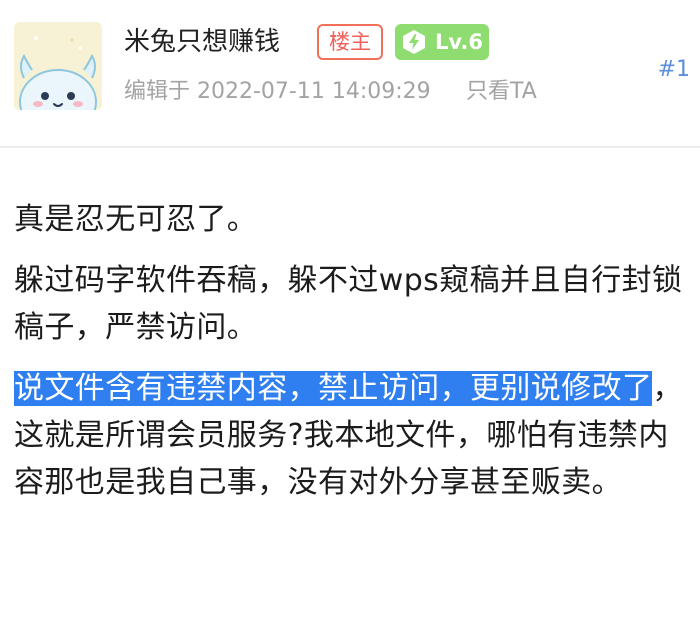 This screenshot has width=700, height=630. What do you see at coordinates (333, 388) in the screenshot?
I see `highlighted-text-selection: 说文件含有违禁内容，禁止访问，更别说修改了` at bounding box center [333, 388].